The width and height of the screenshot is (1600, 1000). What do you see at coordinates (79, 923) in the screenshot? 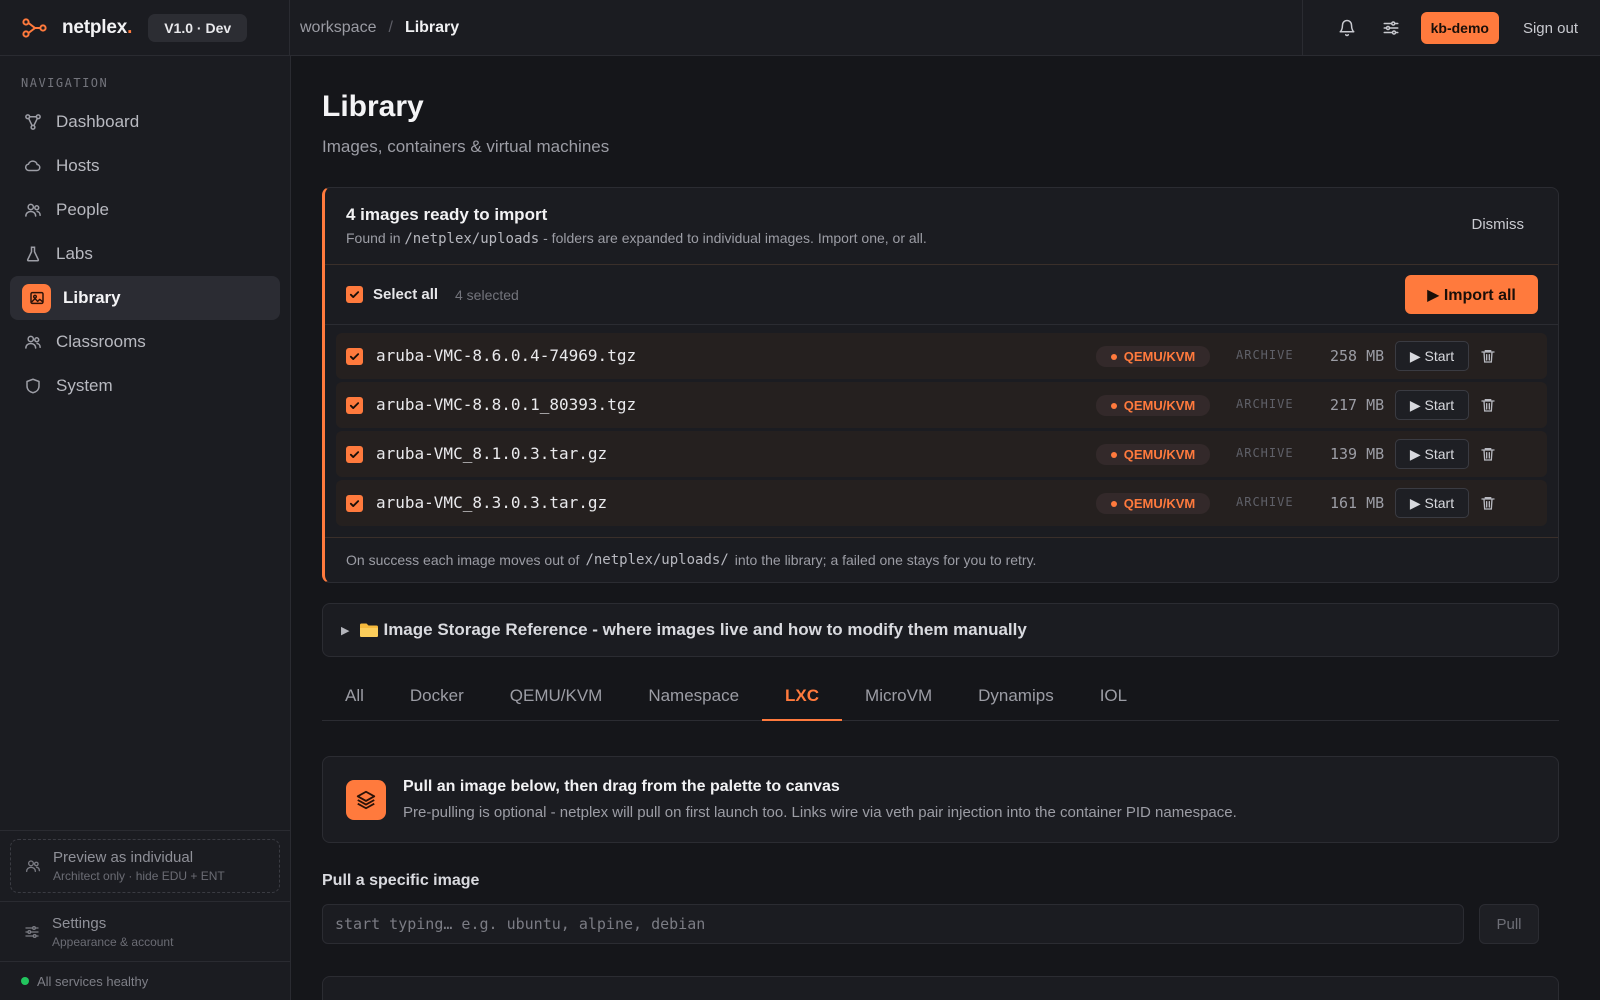
I see `settings-title: Settings` at bounding box center [79, 923].